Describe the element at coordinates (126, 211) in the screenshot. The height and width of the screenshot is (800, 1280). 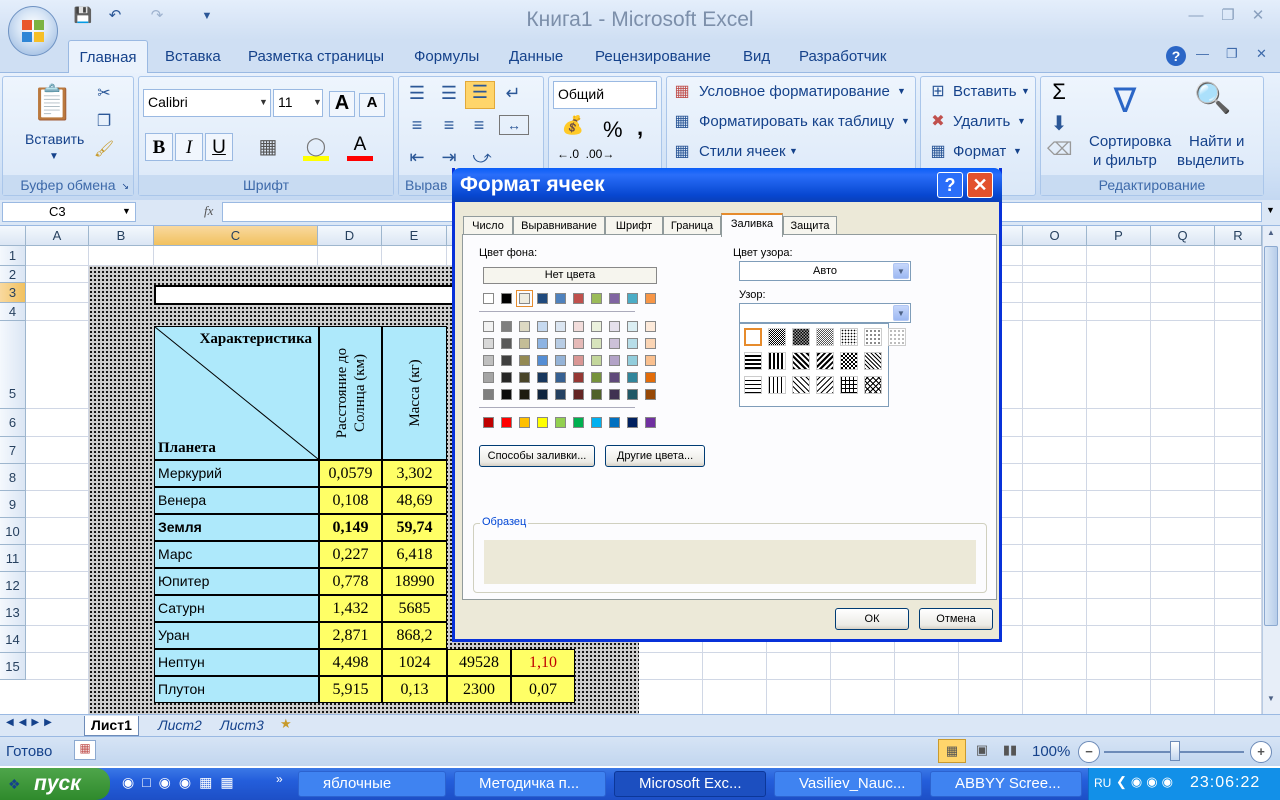
I see `name-box-dropdown-icon: ▼` at that location.